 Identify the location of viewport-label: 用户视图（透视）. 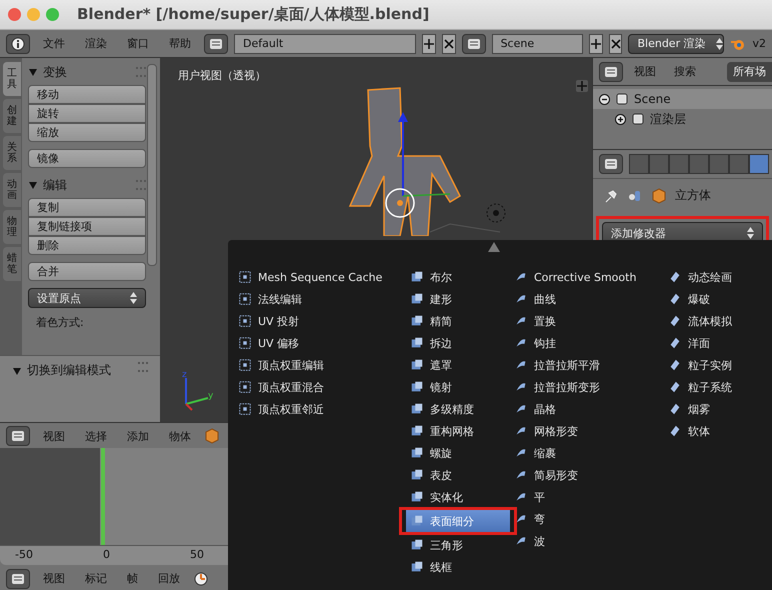
(222, 75).